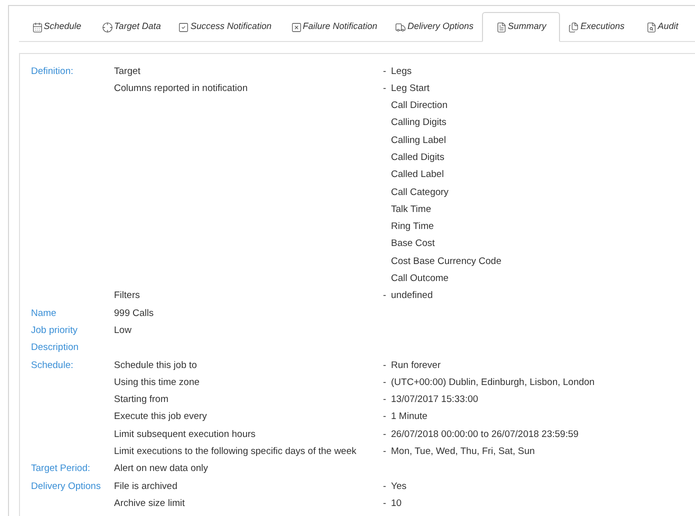 The image size is (695, 516). I want to click on field-label: Execute this job every, so click(160, 416).